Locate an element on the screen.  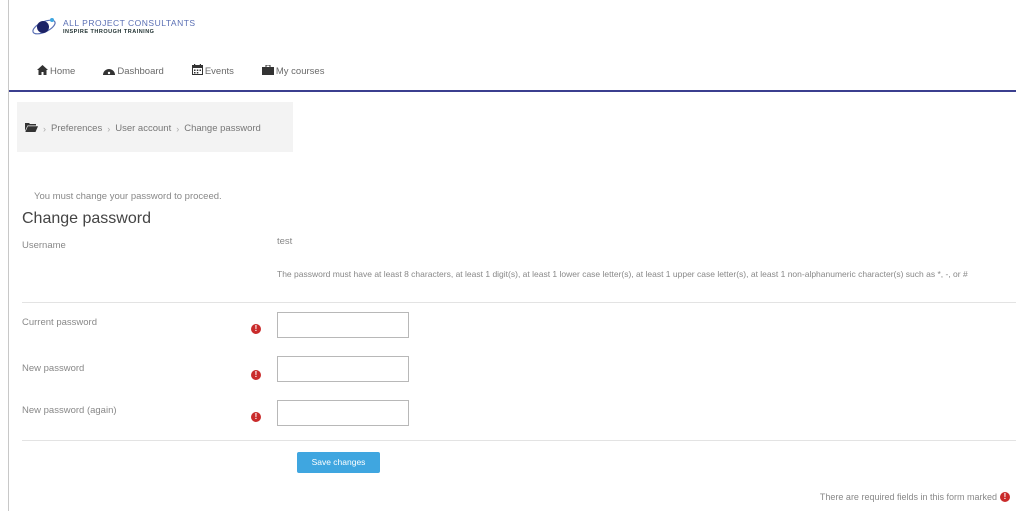
briefcase-icon is located at coordinates (268, 71).